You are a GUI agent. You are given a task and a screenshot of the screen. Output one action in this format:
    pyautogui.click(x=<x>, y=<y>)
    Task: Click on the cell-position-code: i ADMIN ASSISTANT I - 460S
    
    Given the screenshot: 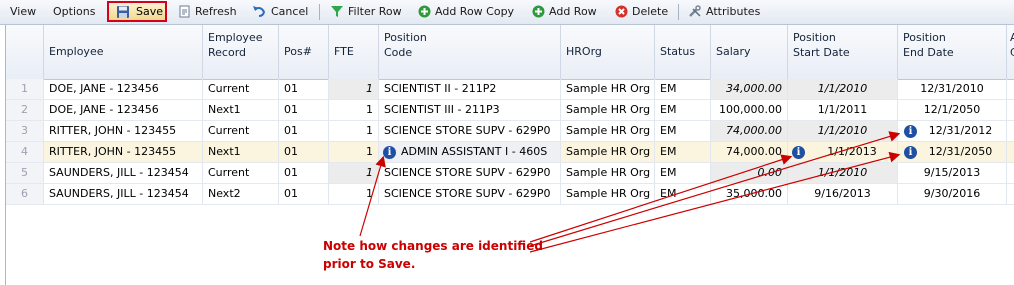 What is the action you would take?
    pyautogui.click(x=470, y=152)
    